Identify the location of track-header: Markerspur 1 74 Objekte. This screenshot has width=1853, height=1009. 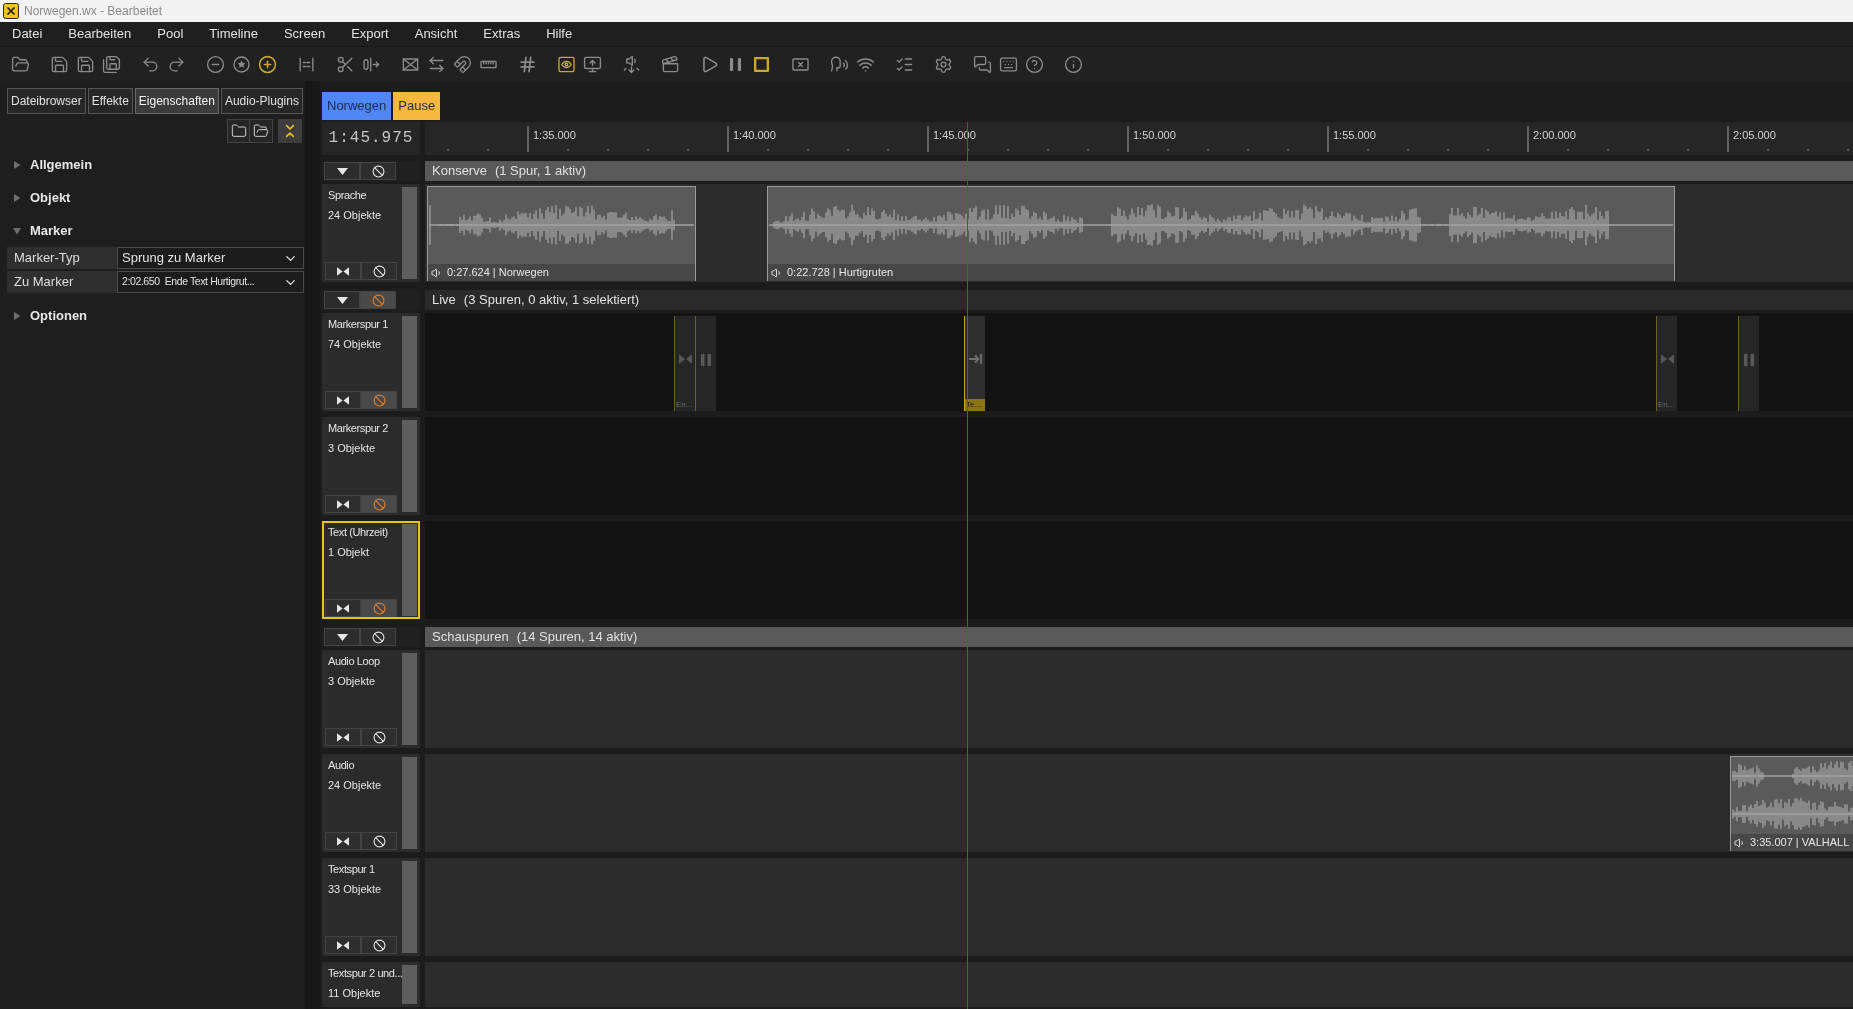
(371, 362).